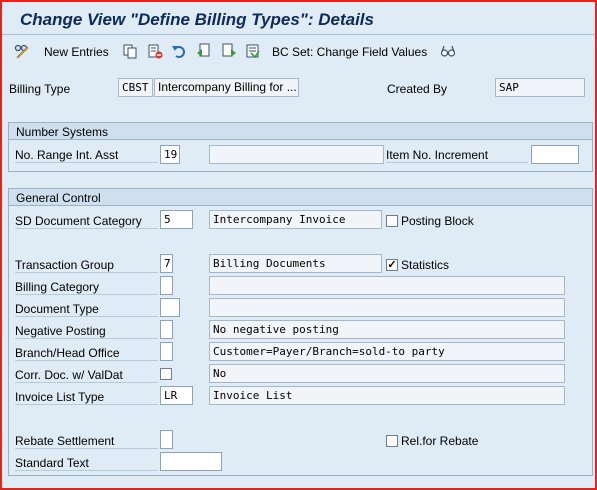 The image size is (597, 490). What do you see at coordinates (387, 285) in the screenshot?
I see `billing-category-description` at bounding box center [387, 285].